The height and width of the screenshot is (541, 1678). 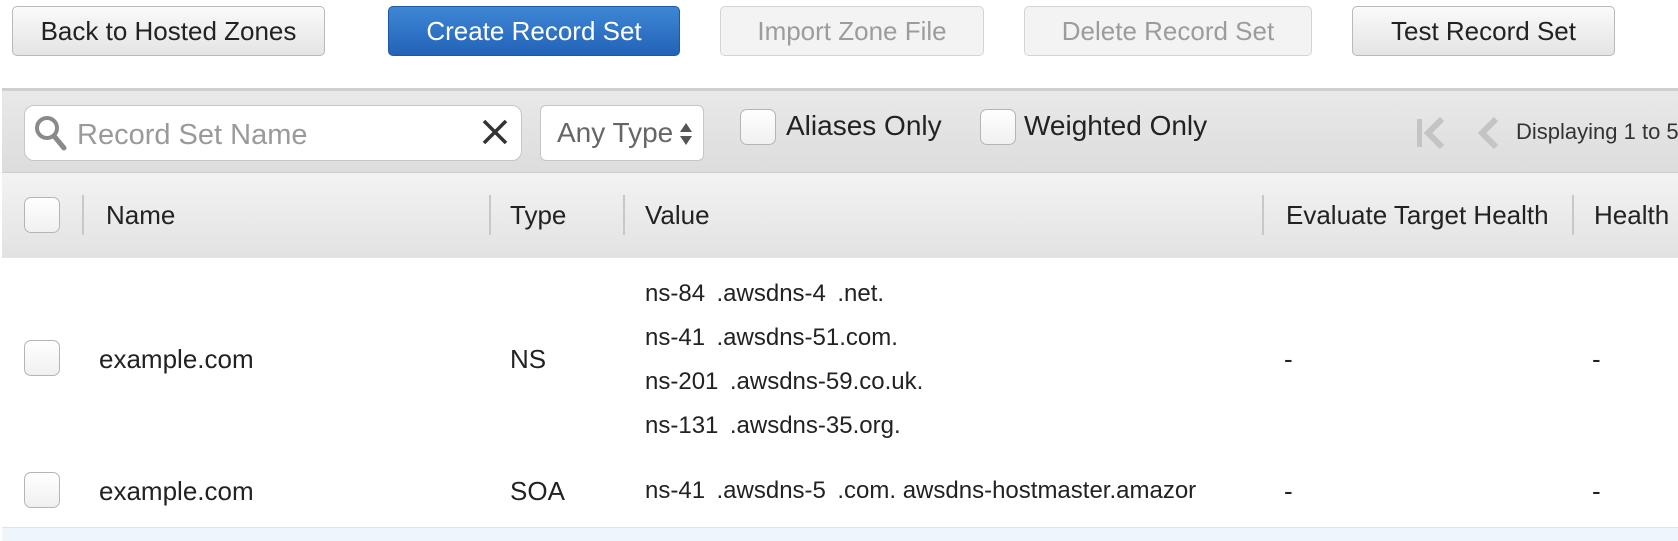 I want to click on column-header-type: Type, so click(x=538, y=215).